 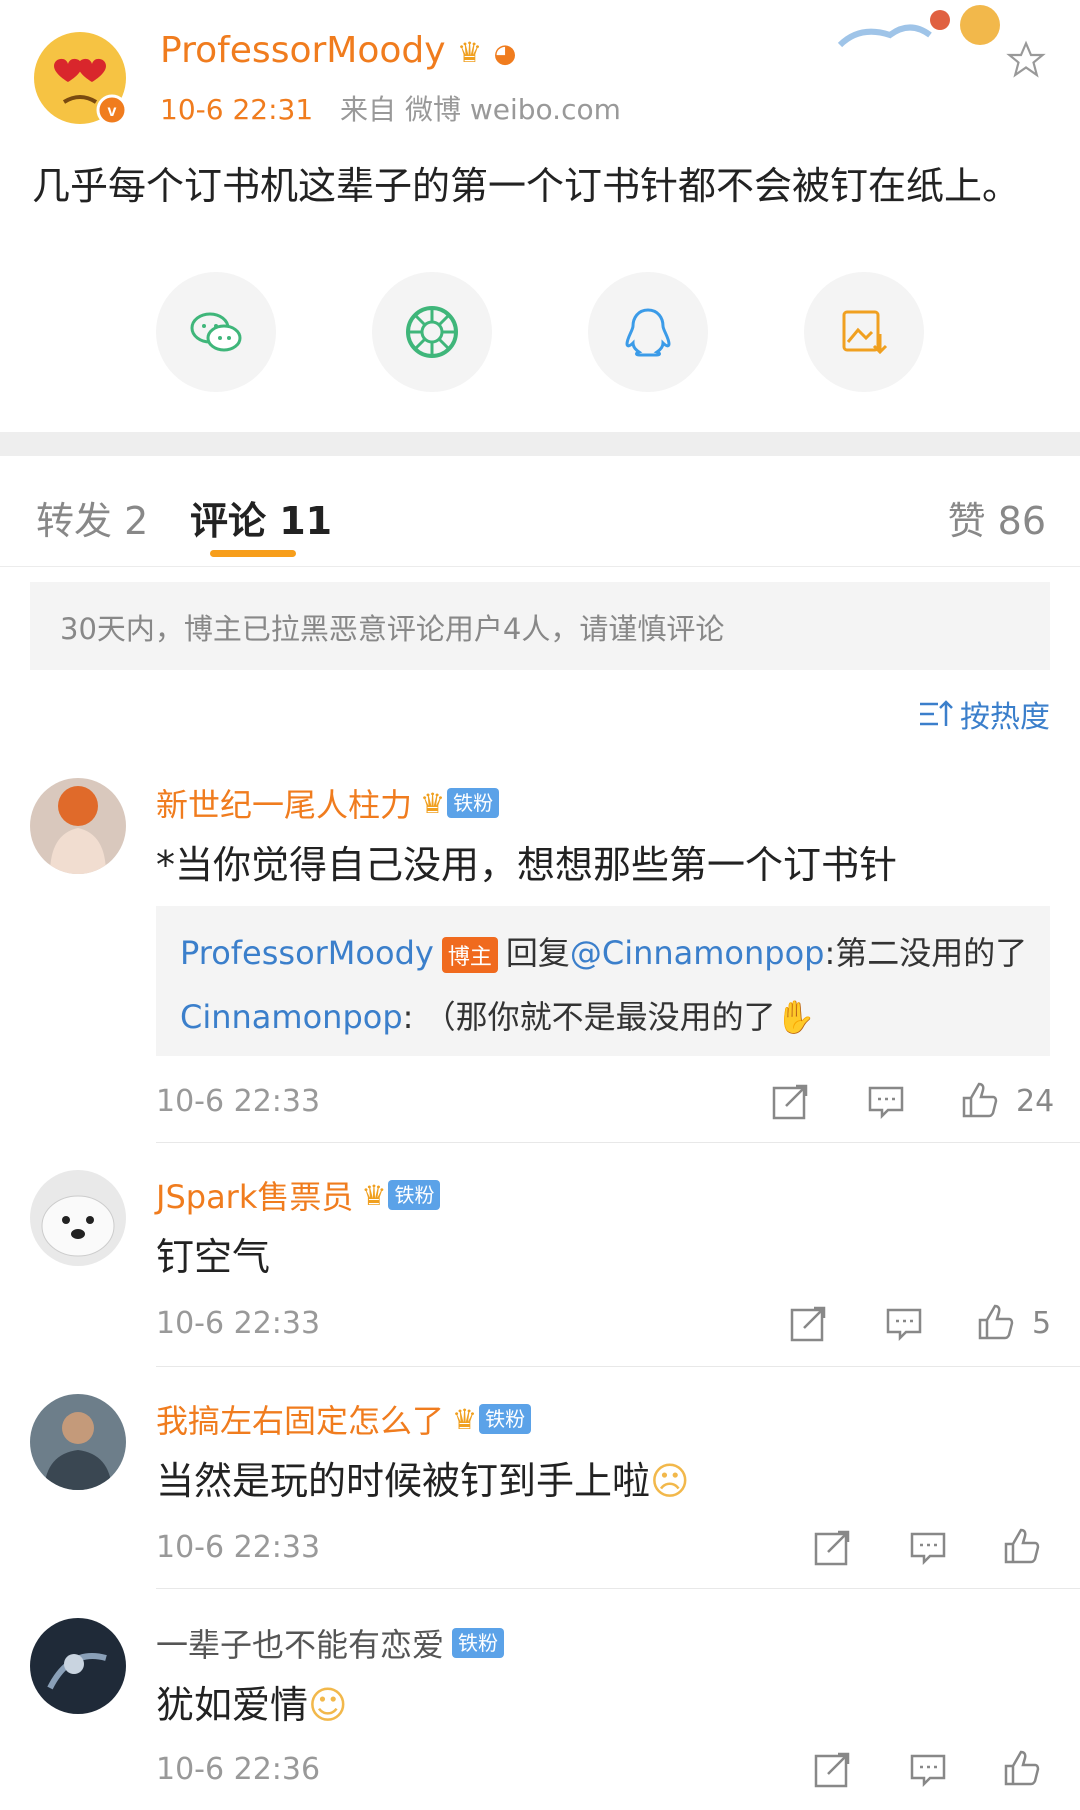 I want to click on wechat-icon, so click(x=216, y=332).